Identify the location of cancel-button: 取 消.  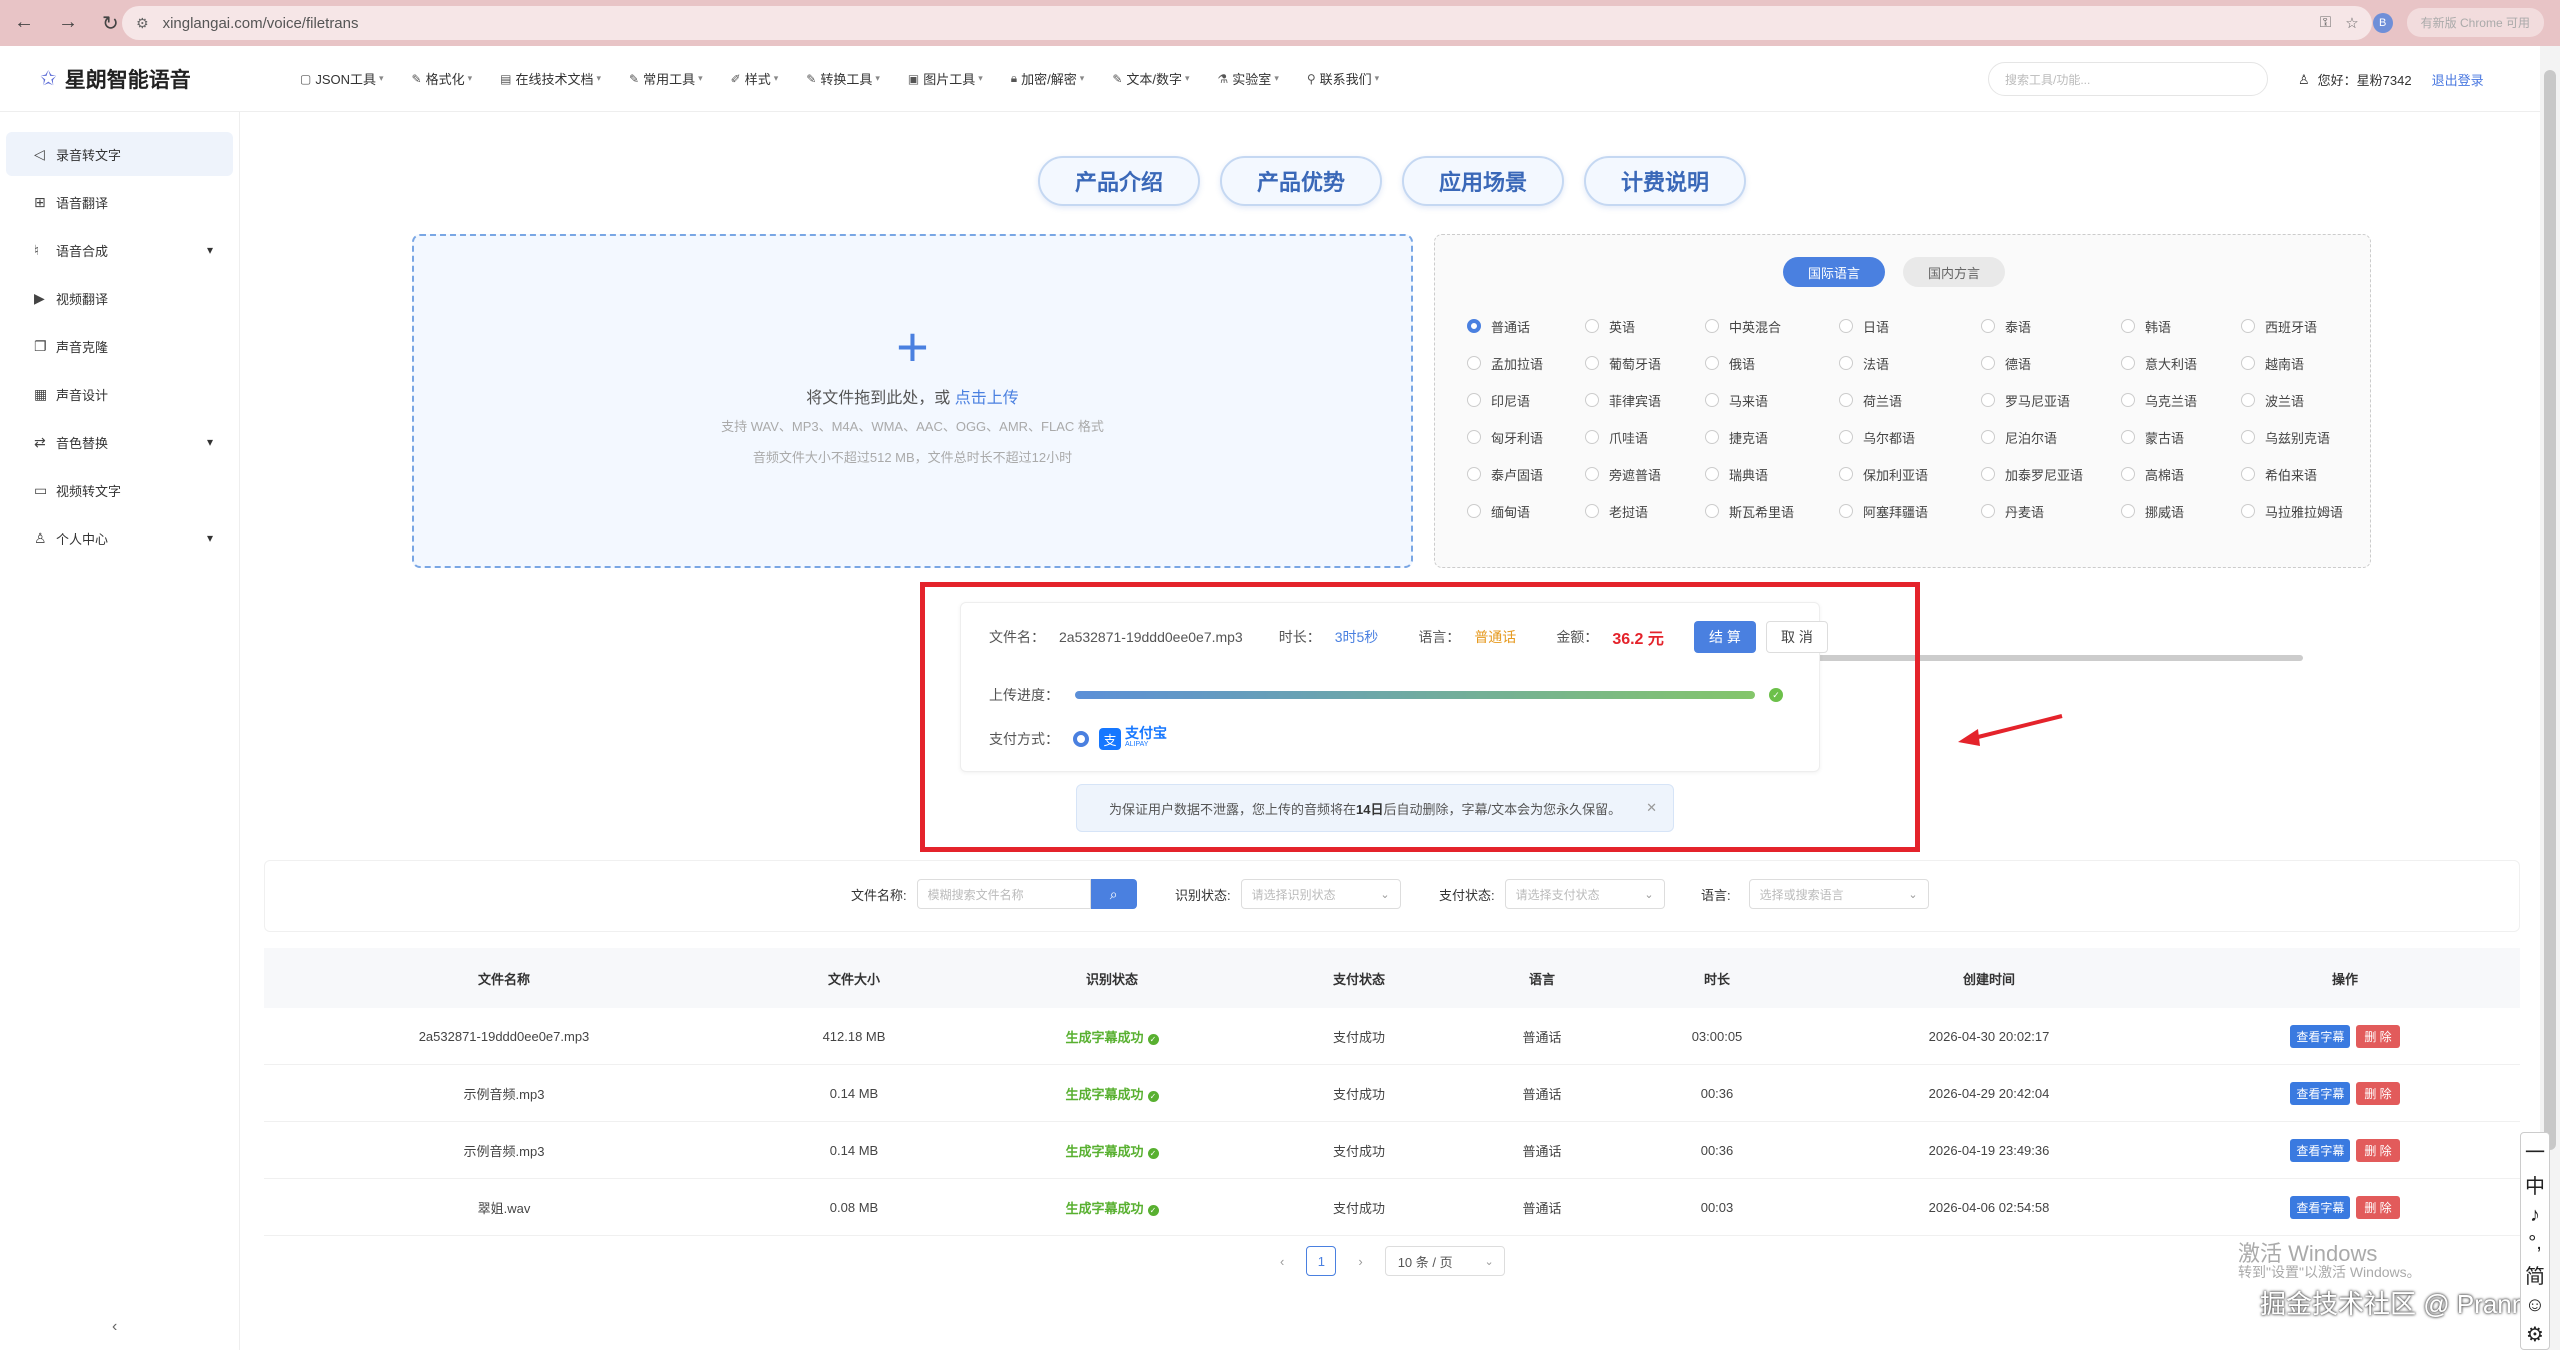
(1796, 637).